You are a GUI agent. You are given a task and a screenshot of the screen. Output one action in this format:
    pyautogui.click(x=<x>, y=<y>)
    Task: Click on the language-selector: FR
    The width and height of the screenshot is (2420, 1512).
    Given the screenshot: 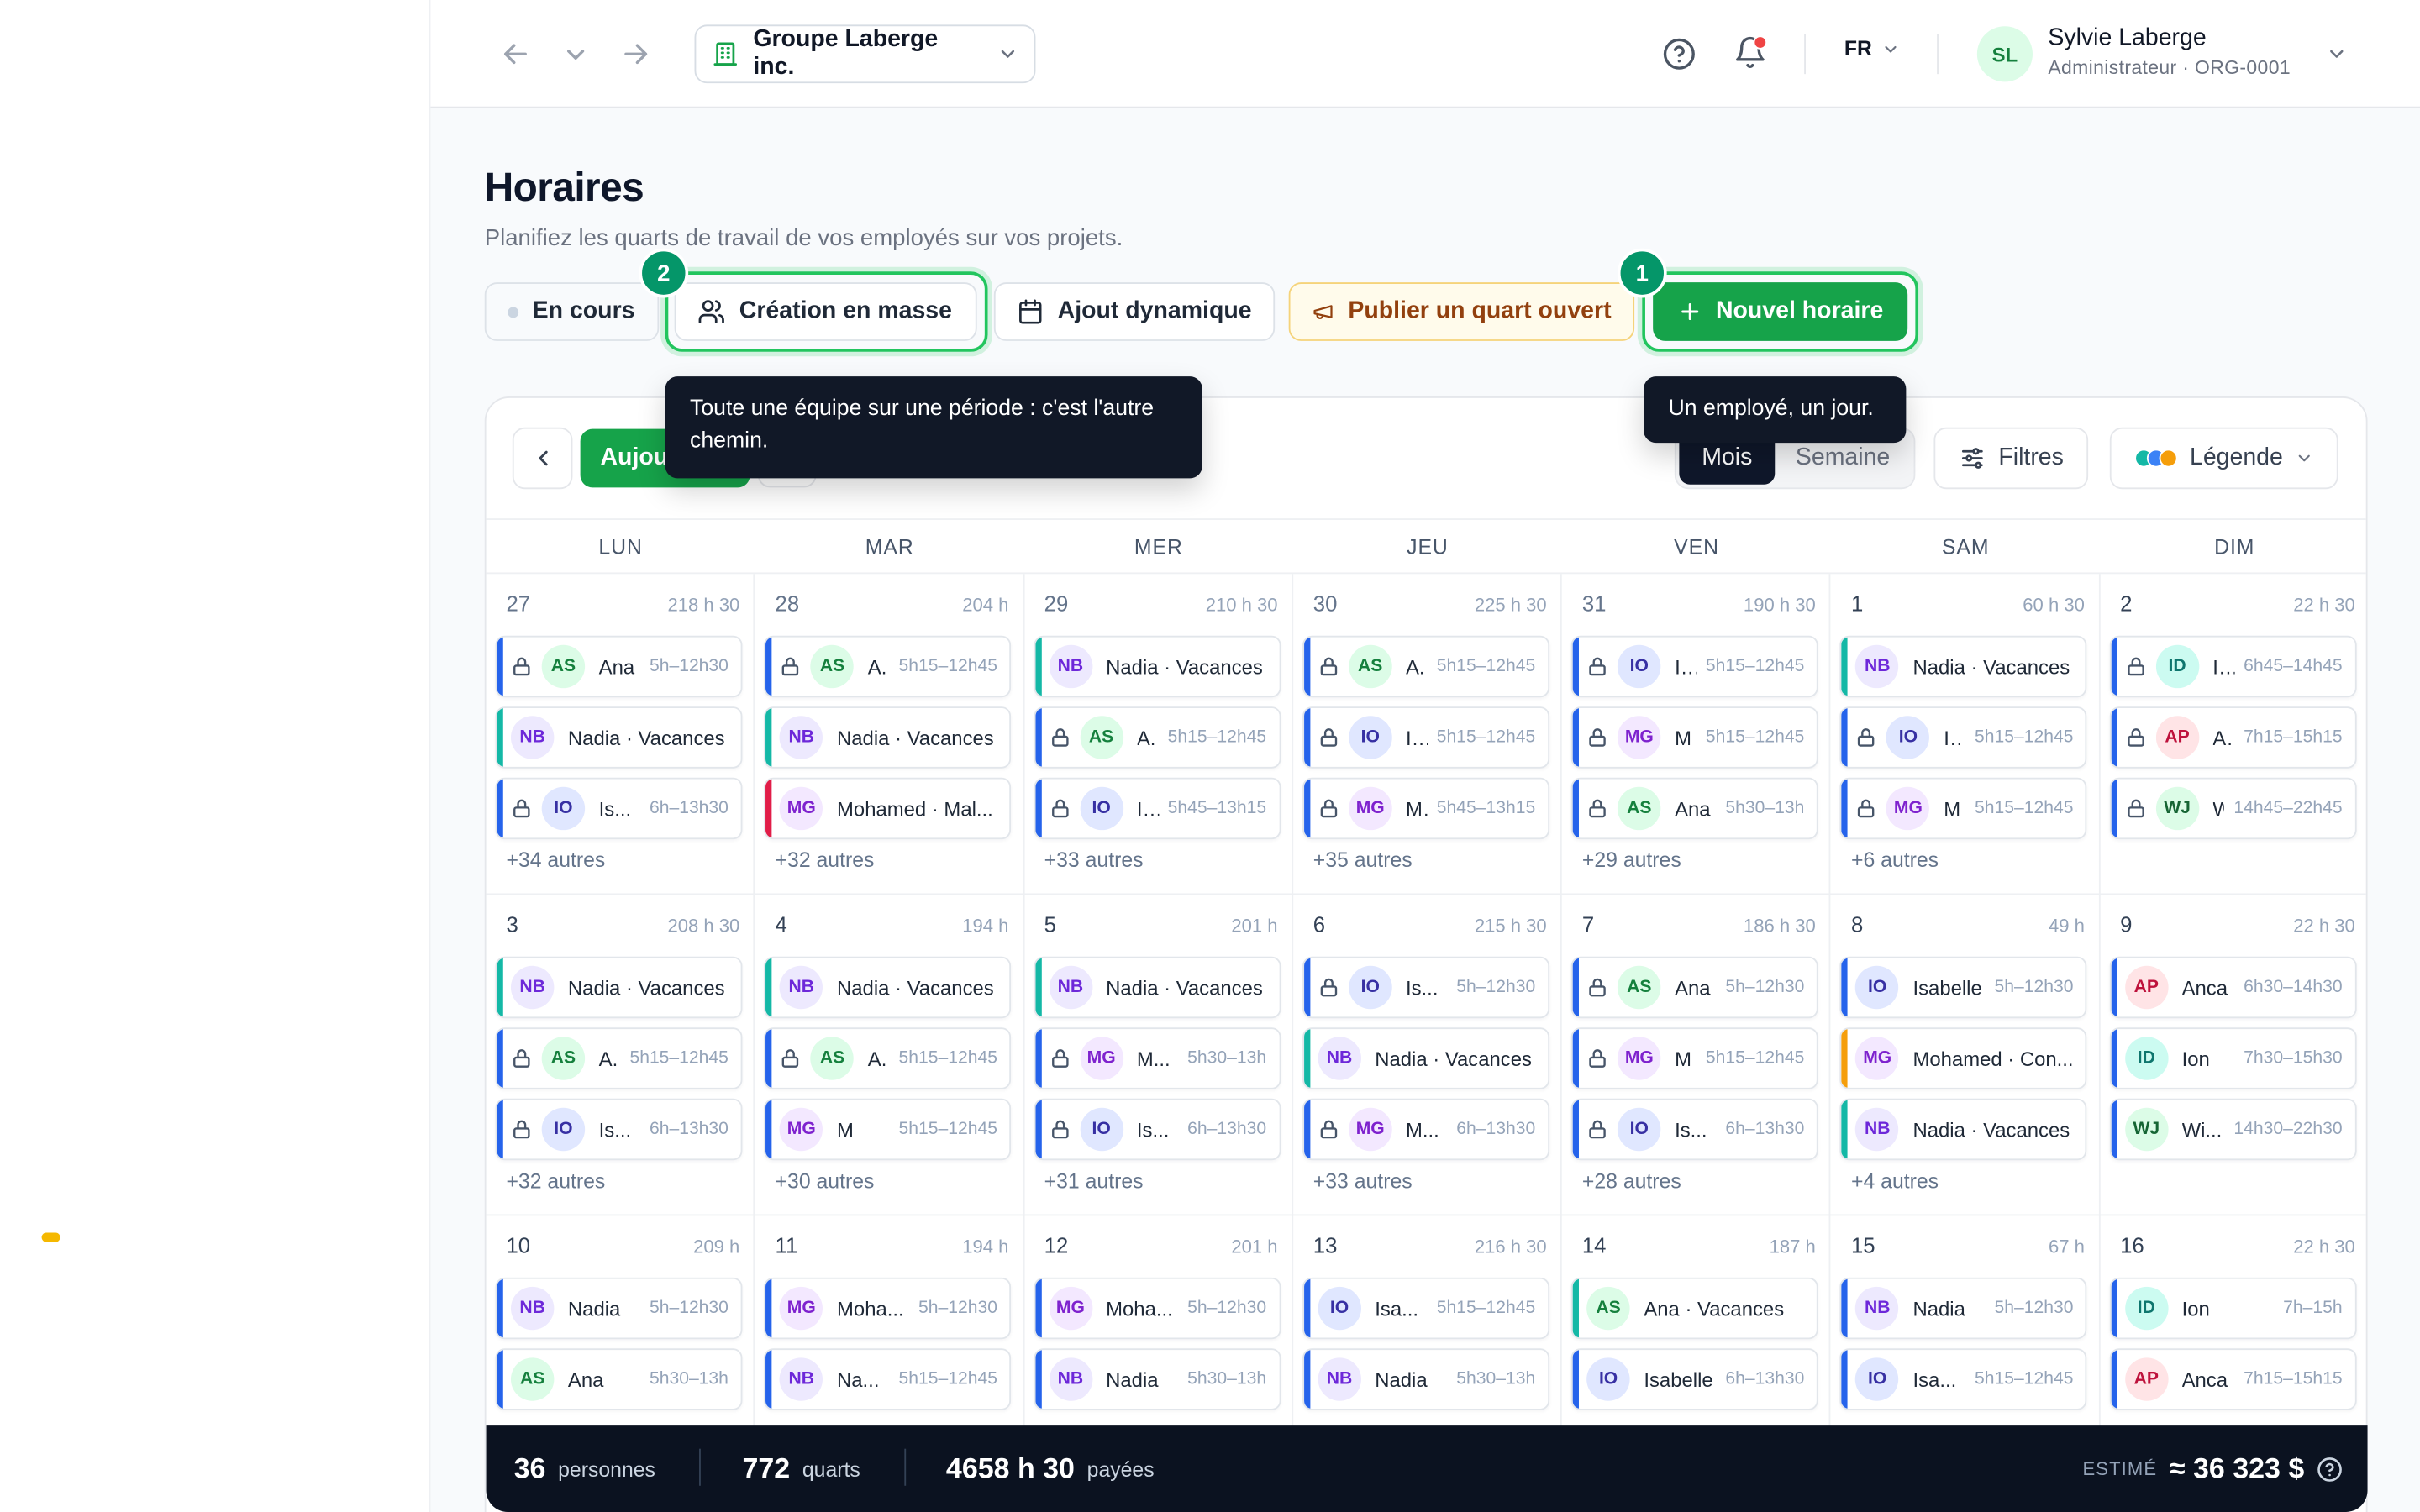 What is the action you would take?
    pyautogui.click(x=1872, y=48)
    